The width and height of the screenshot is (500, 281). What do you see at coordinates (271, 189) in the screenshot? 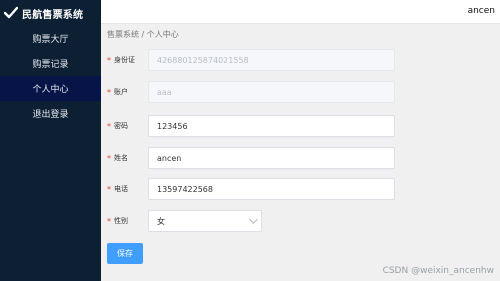
I see `phone-field: 13597422568` at bounding box center [271, 189].